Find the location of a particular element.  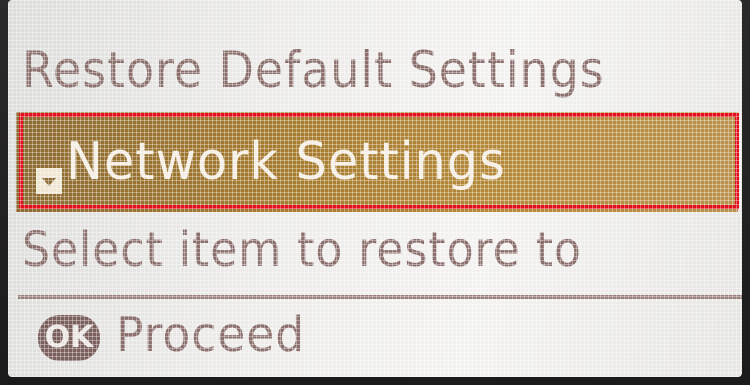

ok-button-icon: OK is located at coordinates (69, 338).